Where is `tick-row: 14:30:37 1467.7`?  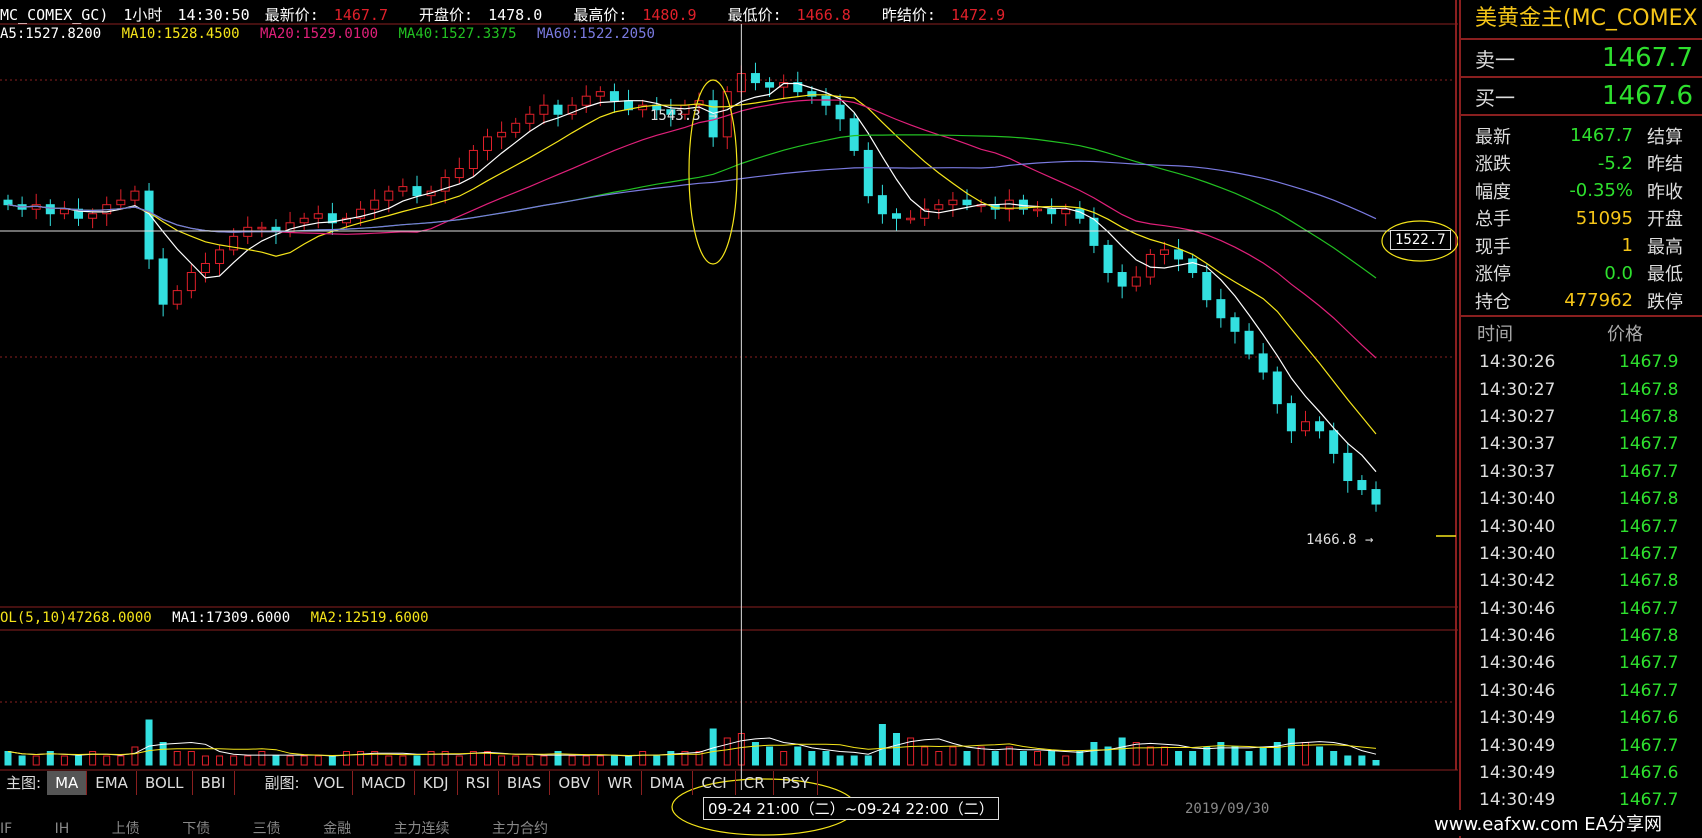 tick-row: 14:30:37 1467.7 is located at coordinates (1581, 471).